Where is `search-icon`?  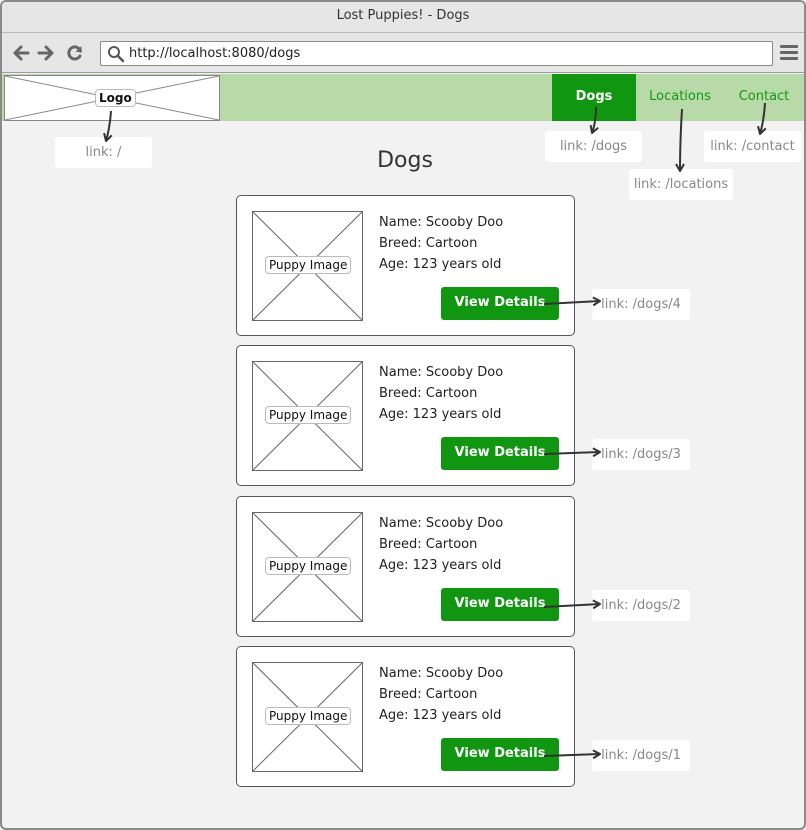 search-icon is located at coordinates (116, 53).